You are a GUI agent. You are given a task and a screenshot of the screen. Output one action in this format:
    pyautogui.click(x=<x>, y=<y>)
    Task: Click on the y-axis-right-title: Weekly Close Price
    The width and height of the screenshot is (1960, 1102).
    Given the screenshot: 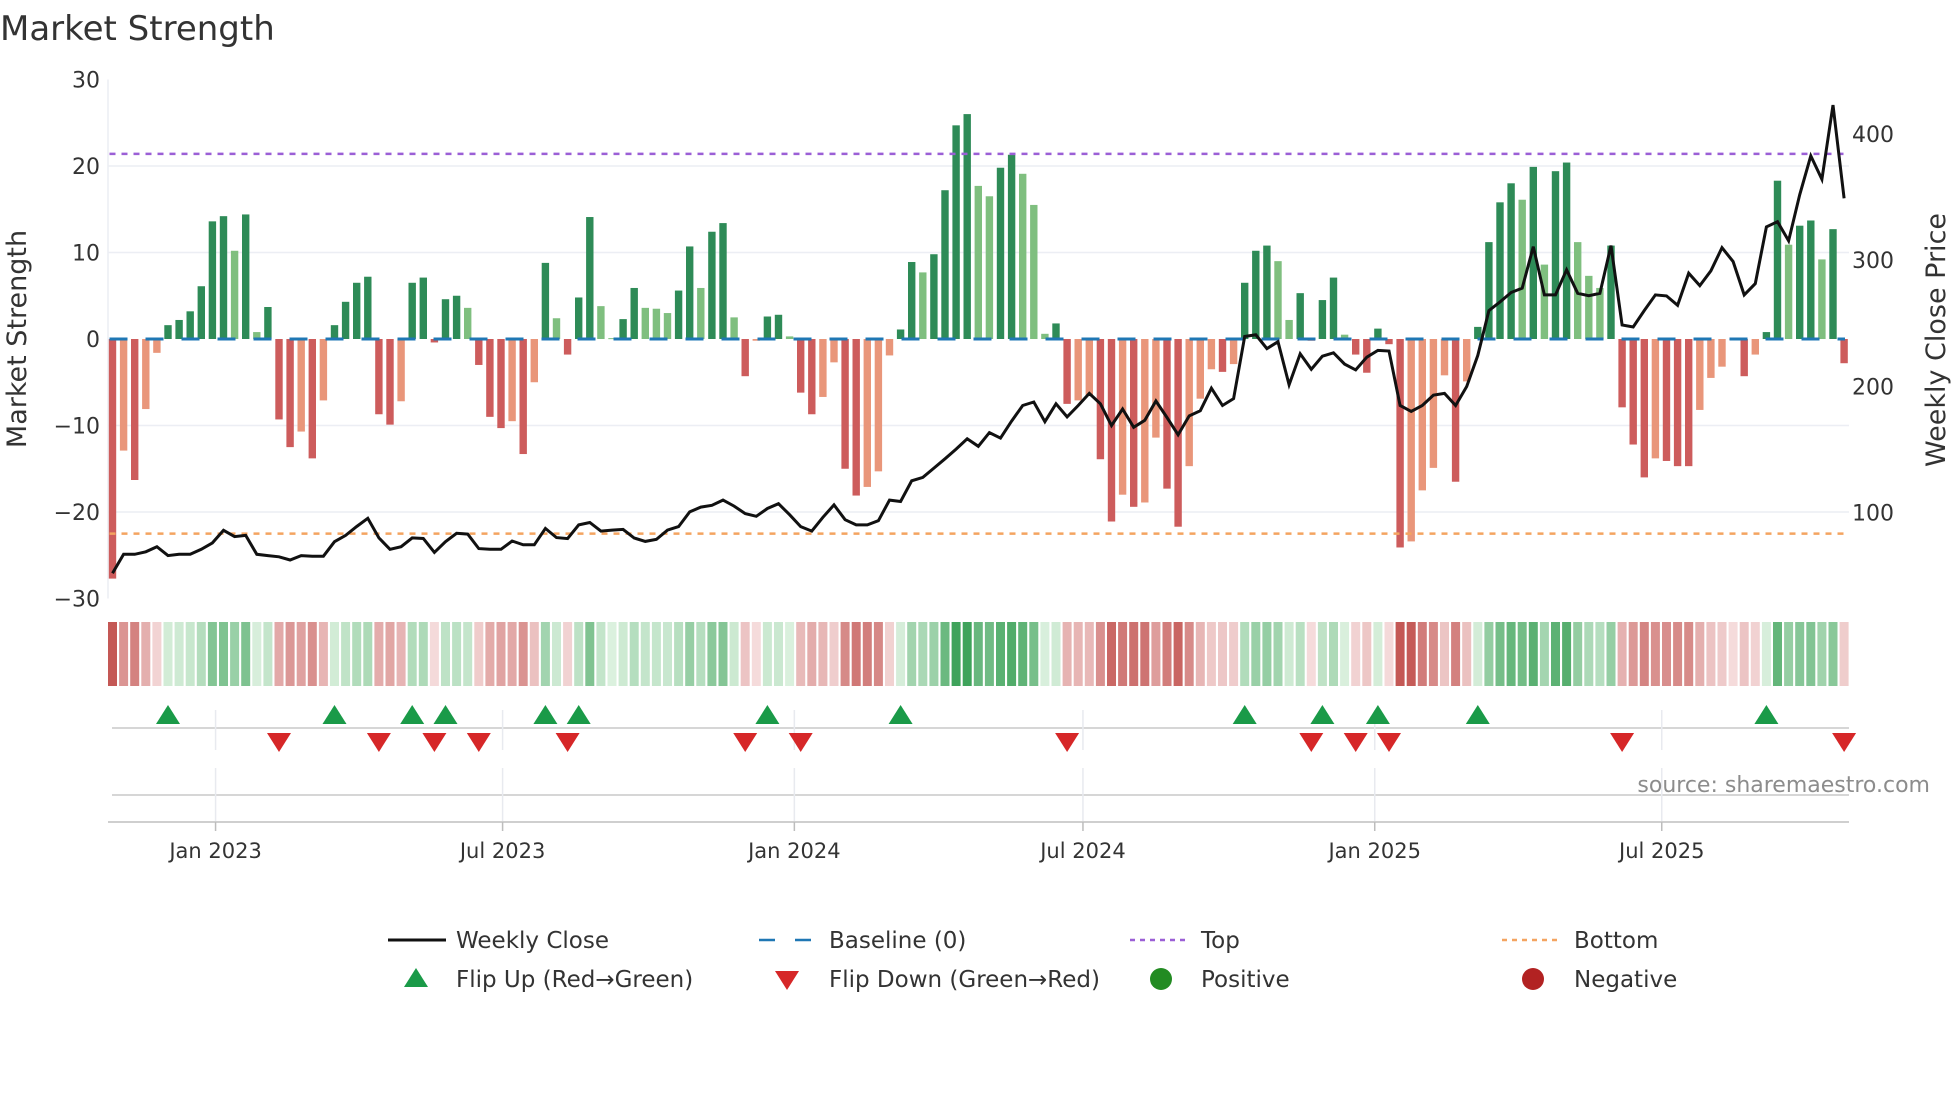 What is the action you would take?
    pyautogui.click(x=1936, y=340)
    